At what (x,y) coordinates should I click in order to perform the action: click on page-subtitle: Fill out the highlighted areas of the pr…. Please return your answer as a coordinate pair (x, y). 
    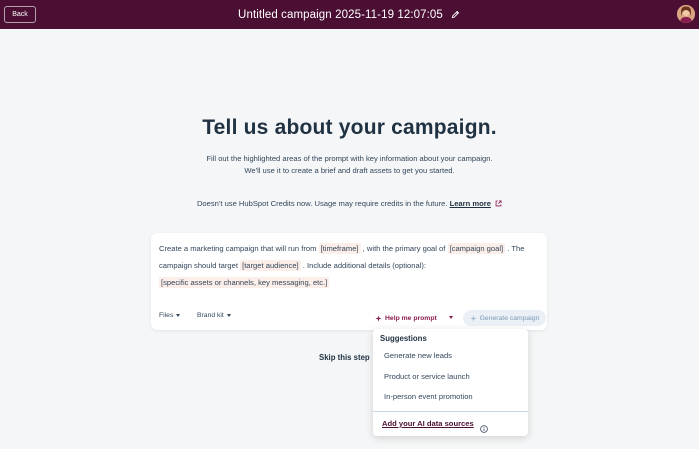
    Looking at the image, I should click on (349, 165).